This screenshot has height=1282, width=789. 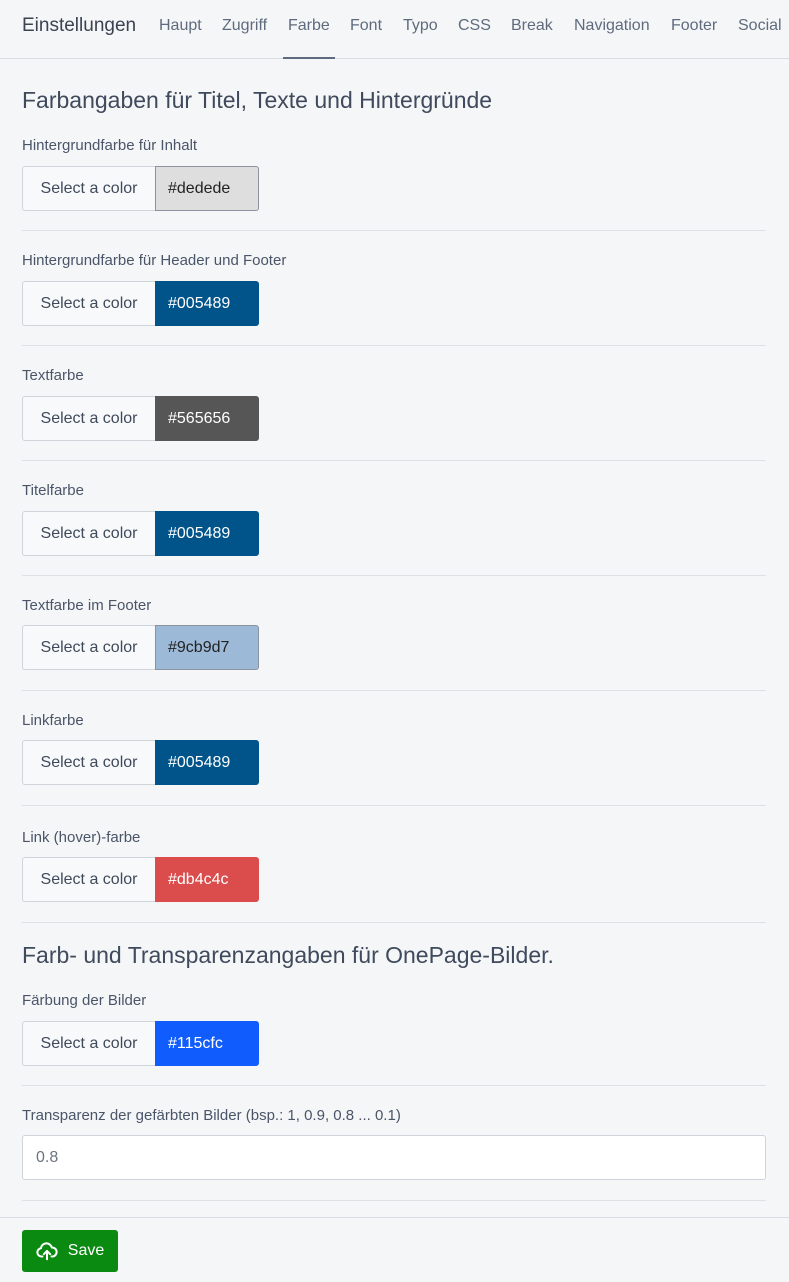 I want to click on tab-zugriff: Zugriff, so click(x=244, y=26).